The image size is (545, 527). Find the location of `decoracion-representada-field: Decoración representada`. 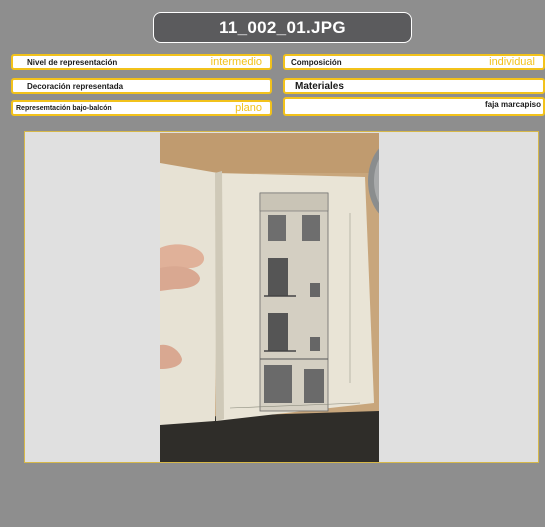

decoracion-representada-field: Decoración representada is located at coordinates (141, 86).